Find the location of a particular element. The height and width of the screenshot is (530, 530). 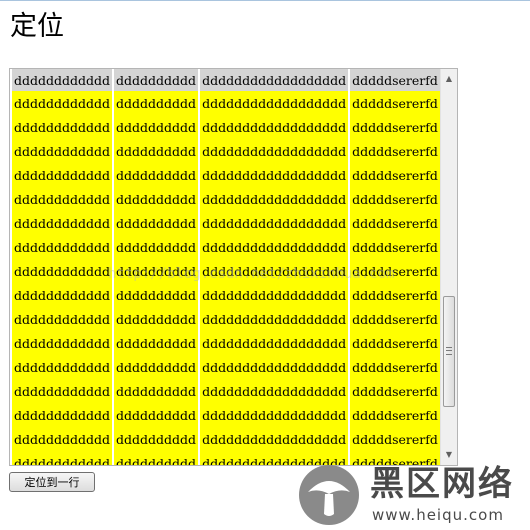

scroll-up-arrow-icon: ▲ is located at coordinates (449, 79).